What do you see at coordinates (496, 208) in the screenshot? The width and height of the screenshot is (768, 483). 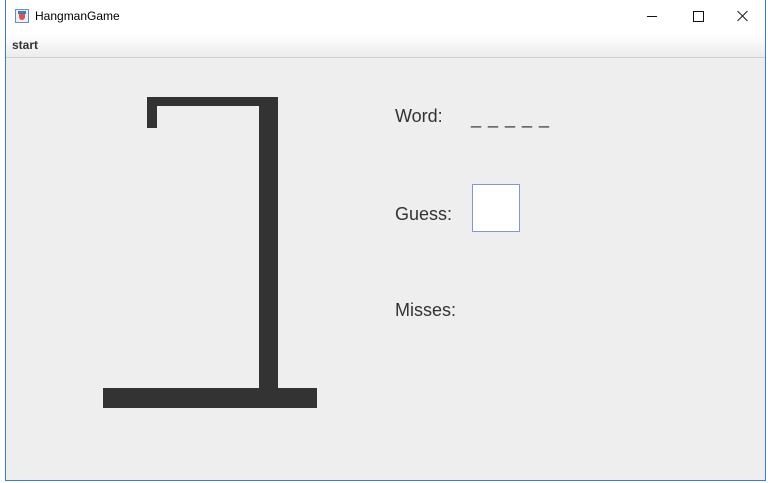 I see `guess-input` at bounding box center [496, 208].